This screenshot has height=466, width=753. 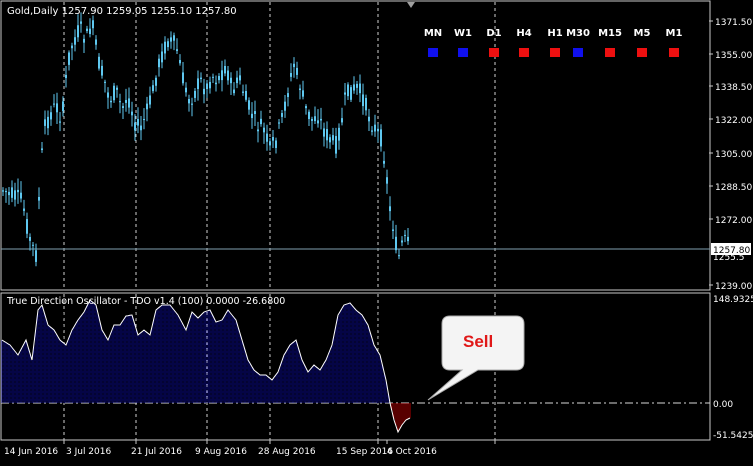 I want to click on date-tick-label: 21 Jul 2016, so click(x=156, y=452).